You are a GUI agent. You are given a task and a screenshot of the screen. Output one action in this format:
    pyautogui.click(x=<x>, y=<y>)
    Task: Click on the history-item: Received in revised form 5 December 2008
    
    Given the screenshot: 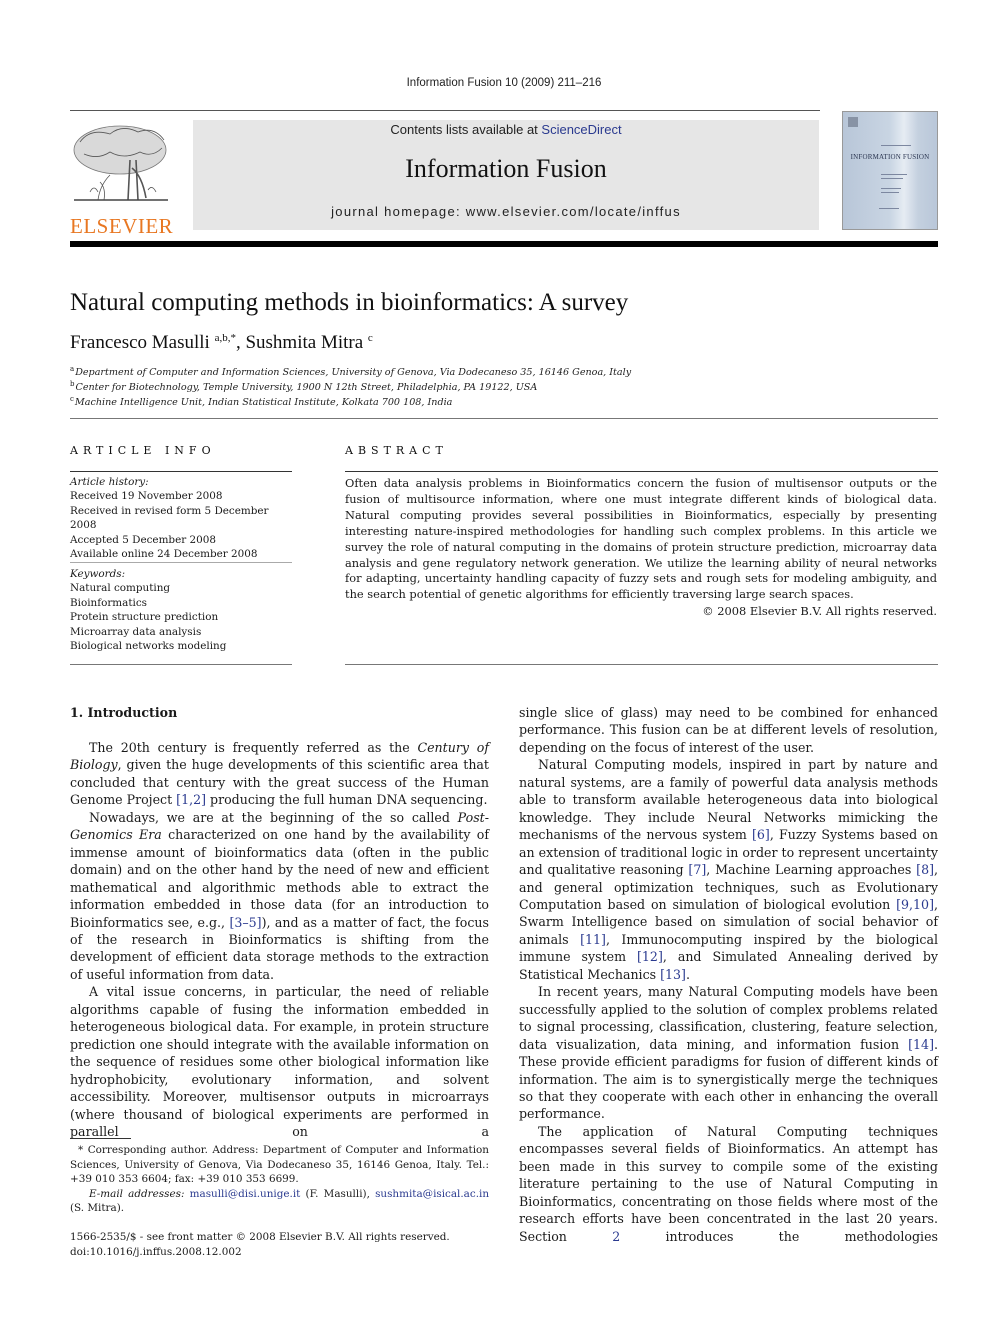 What is the action you would take?
    pyautogui.click(x=169, y=518)
    